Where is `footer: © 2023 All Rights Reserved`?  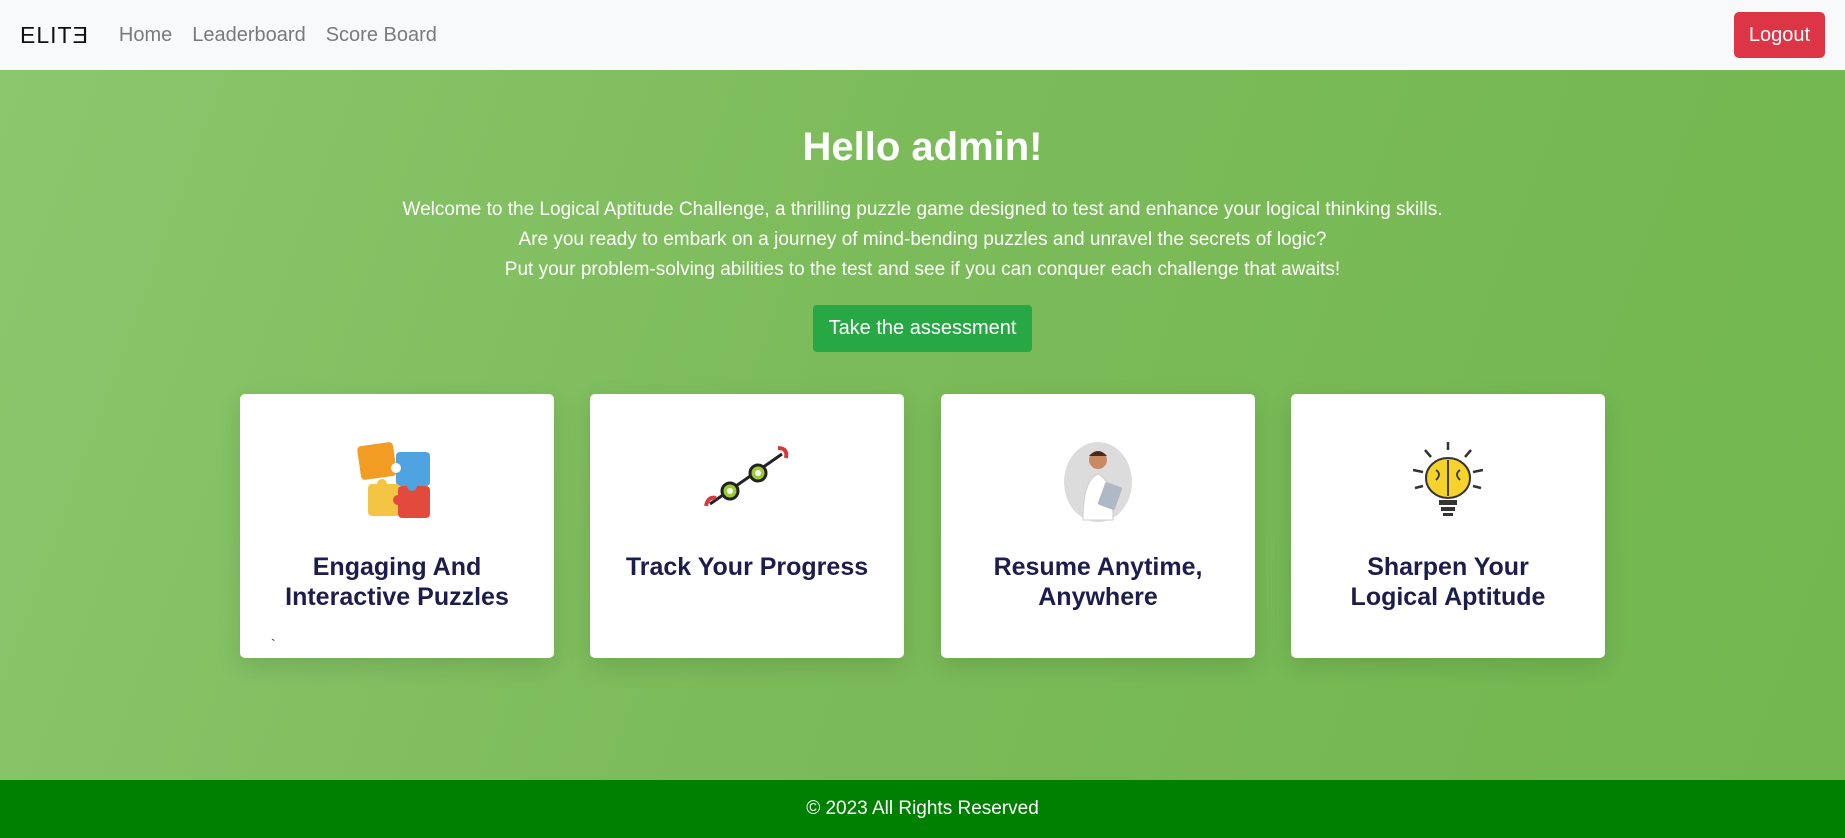
footer: © 2023 All Rights Reserved is located at coordinates (922, 809).